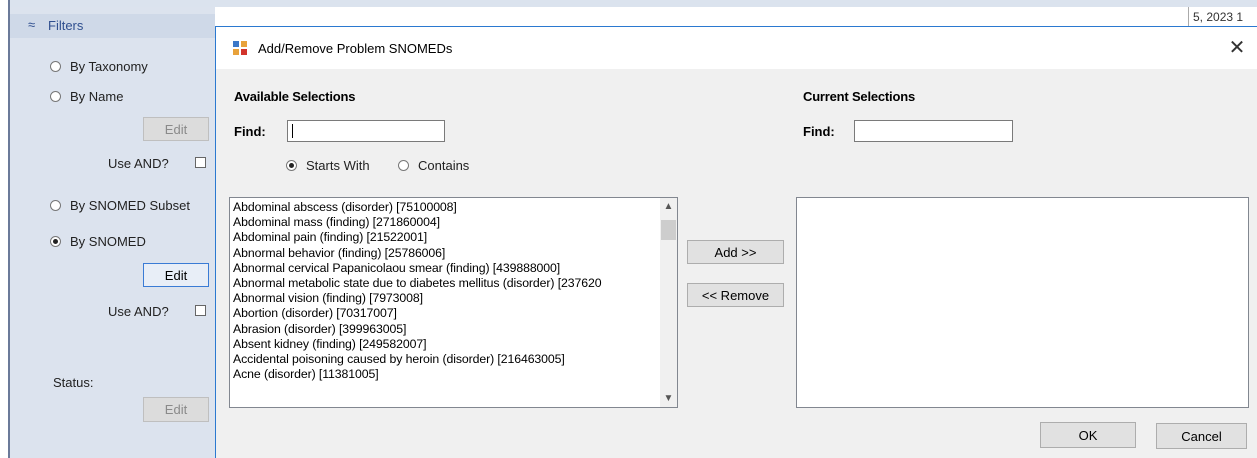  I want to click on list-item: Abdominal pain (finding) [21522001], so click(453, 237).